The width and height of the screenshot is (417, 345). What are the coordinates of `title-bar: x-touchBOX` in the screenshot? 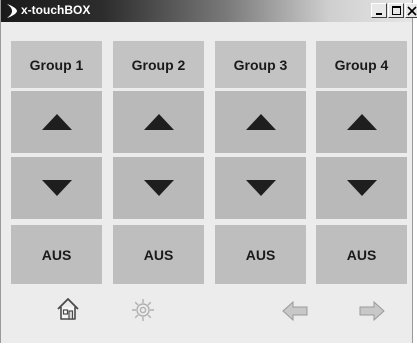 It's located at (209, 11).